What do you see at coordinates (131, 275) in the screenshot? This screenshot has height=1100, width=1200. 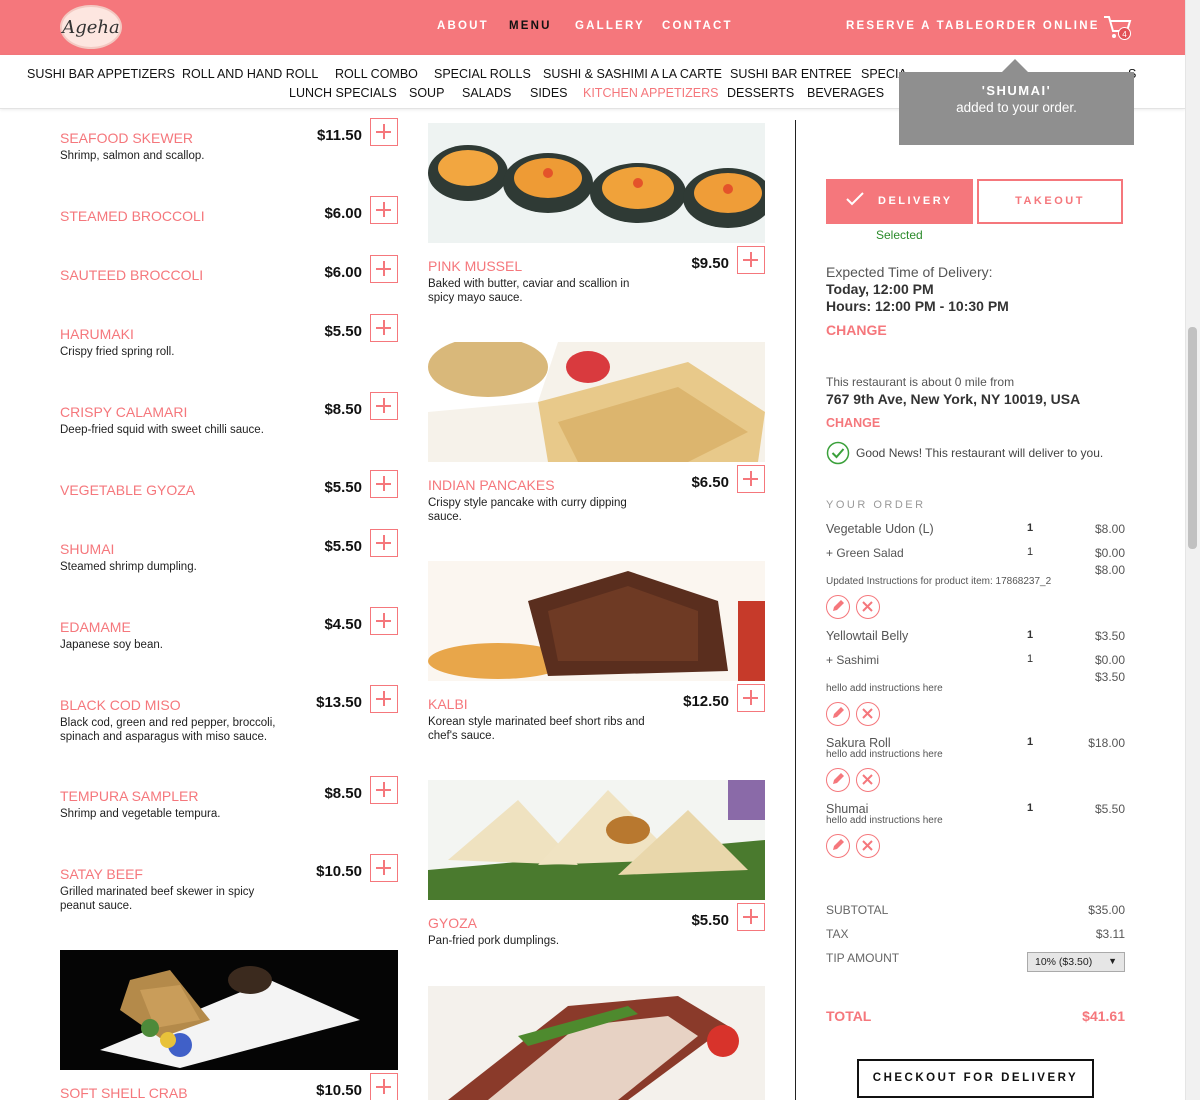 I see `item-name: SAUTEED BROCCOLI` at bounding box center [131, 275].